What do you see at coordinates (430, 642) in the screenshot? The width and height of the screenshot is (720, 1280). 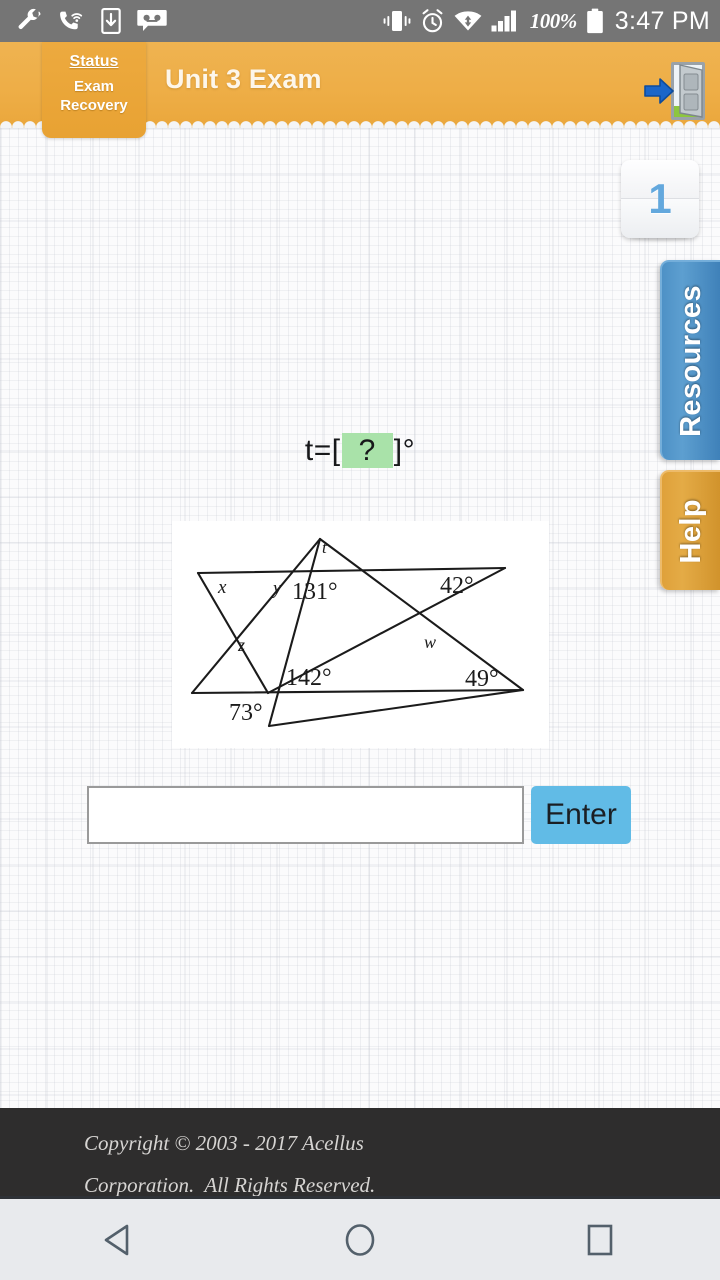 I see `diagram-label-w: w` at bounding box center [430, 642].